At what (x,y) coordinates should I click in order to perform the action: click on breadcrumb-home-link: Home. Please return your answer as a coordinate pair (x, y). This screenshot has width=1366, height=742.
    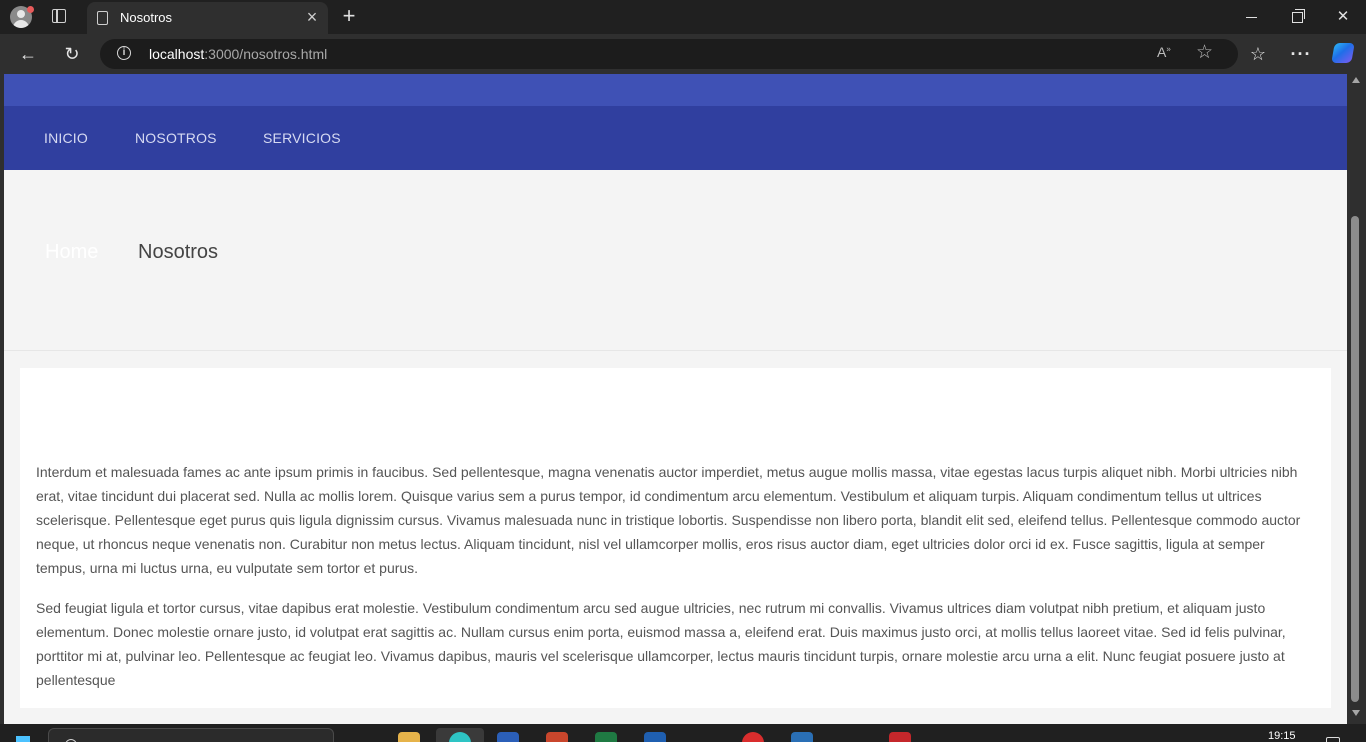
    Looking at the image, I should click on (71, 252).